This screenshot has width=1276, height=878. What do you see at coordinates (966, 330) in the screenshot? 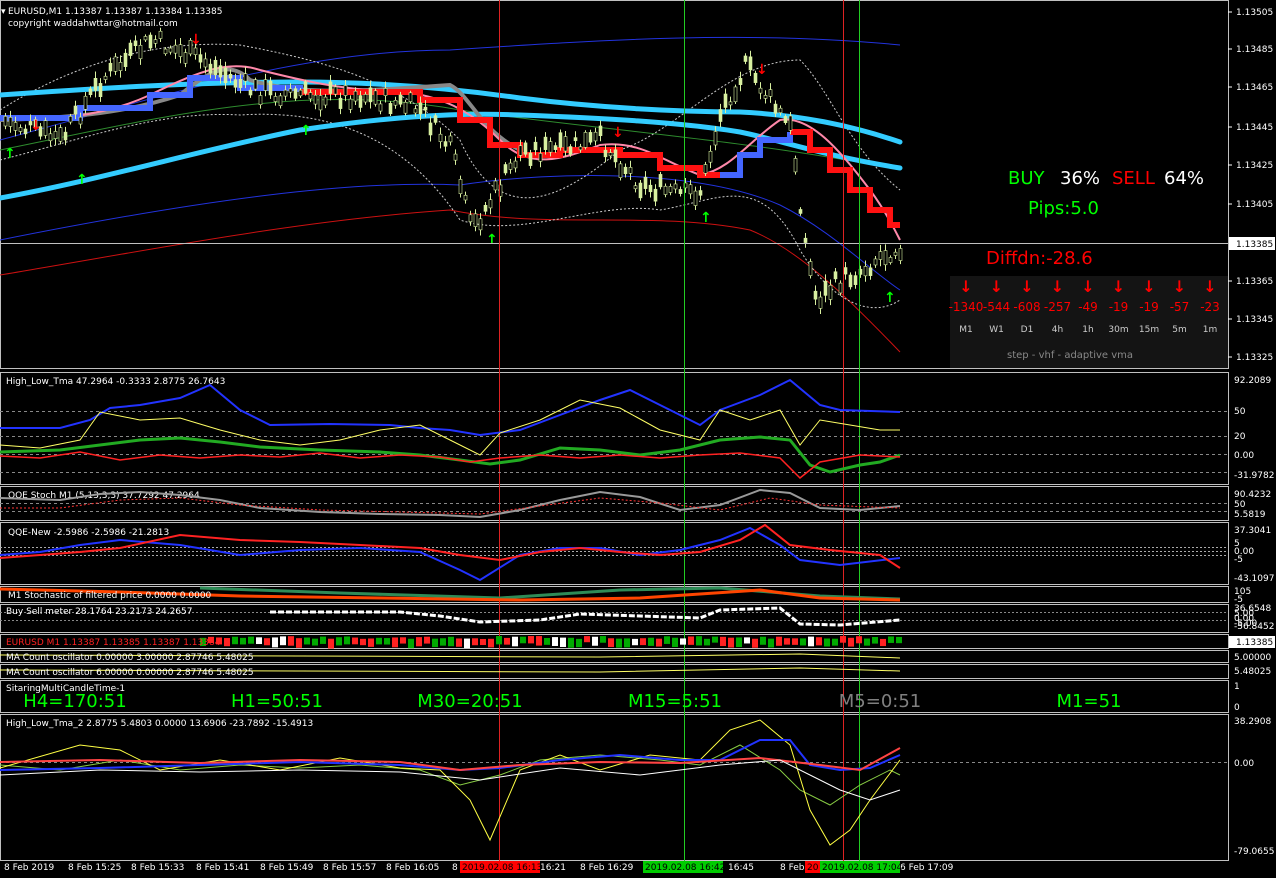
I see `tf-name: M1` at bounding box center [966, 330].